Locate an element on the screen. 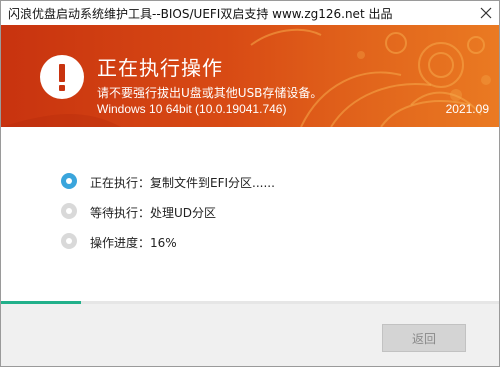 The height and width of the screenshot is (367, 500). operation-headline: 正在执行操作 is located at coordinates (160, 68).